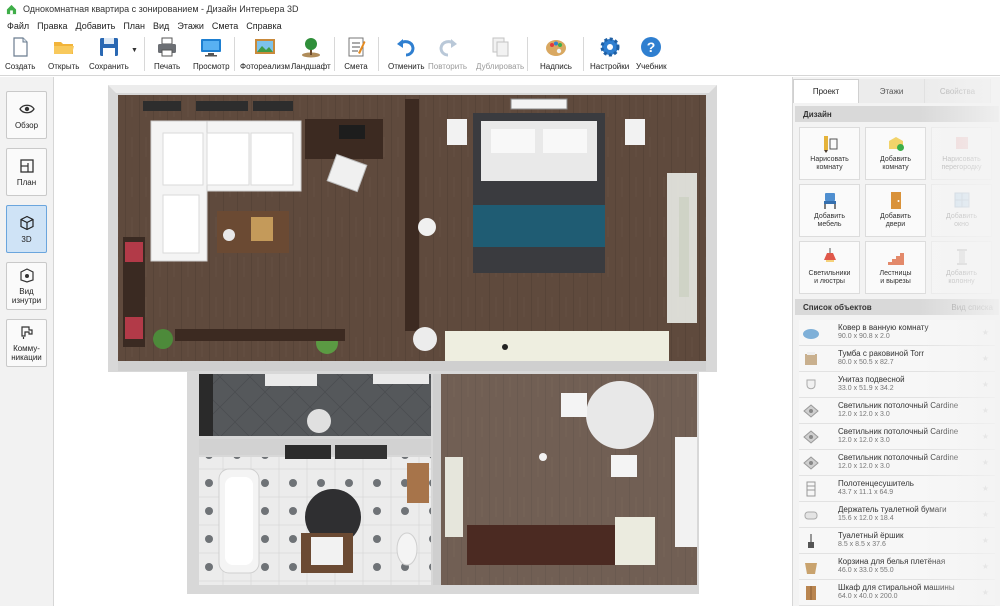 This screenshot has height=606, width=1000. I want to click on view-sidebar: Обзор План 3D Вид изнутри Комму-никации, so click(27, 341).